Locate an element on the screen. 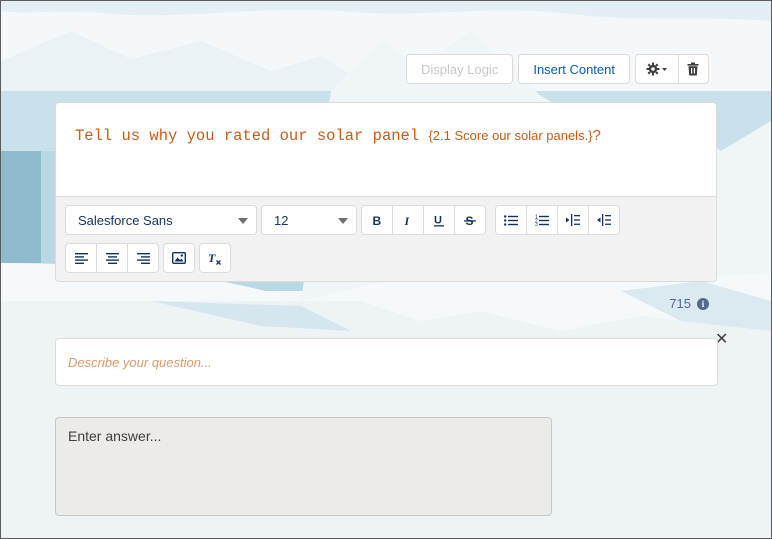 The height and width of the screenshot is (539, 772). svg-text: T is located at coordinates (212, 258).